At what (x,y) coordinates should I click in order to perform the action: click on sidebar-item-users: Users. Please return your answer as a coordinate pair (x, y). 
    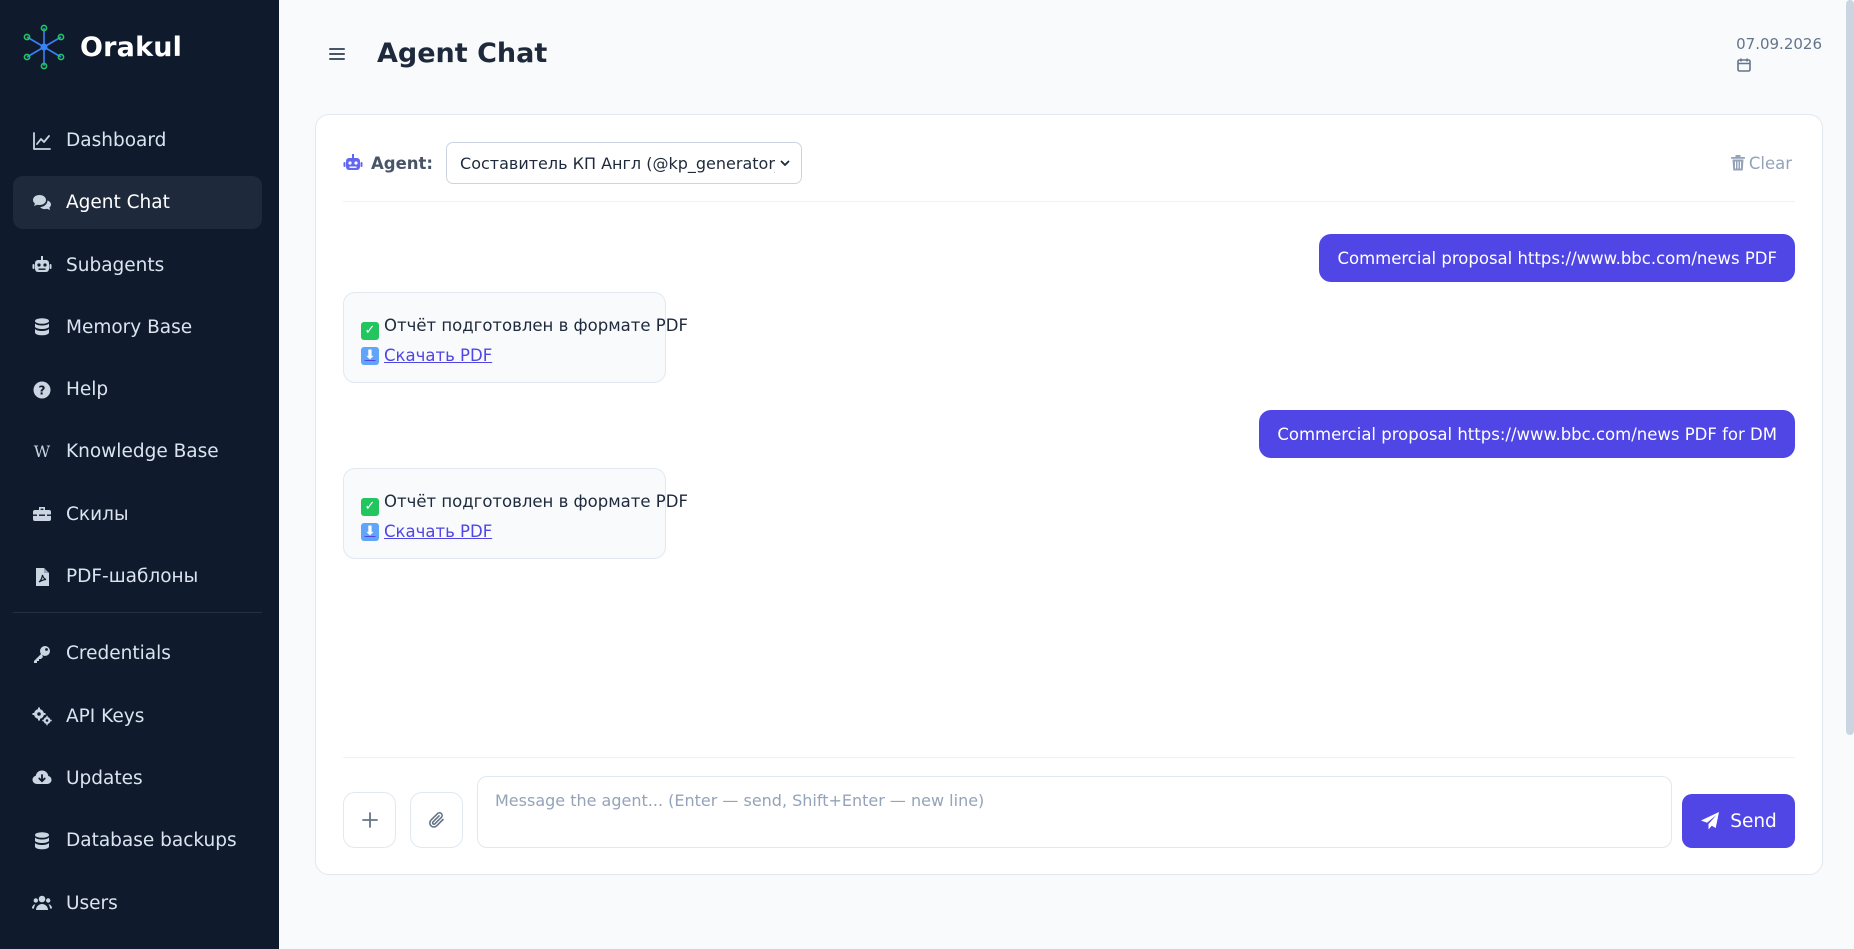
    Looking at the image, I should click on (137, 903).